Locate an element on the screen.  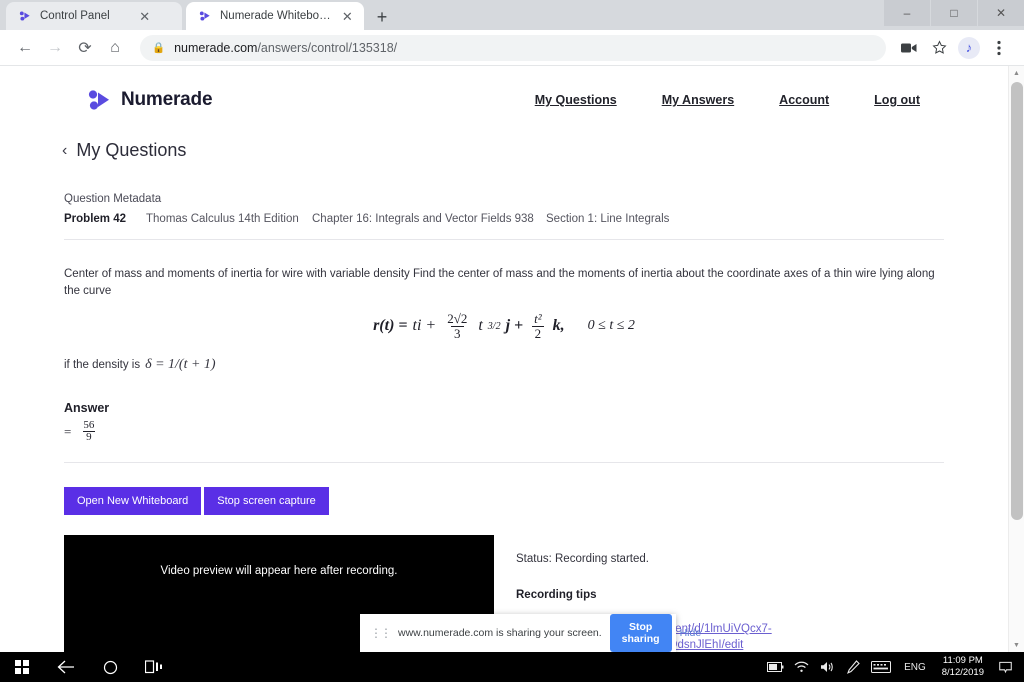
scroll-down-icon: ▼ is located at coordinates (1016, 645).